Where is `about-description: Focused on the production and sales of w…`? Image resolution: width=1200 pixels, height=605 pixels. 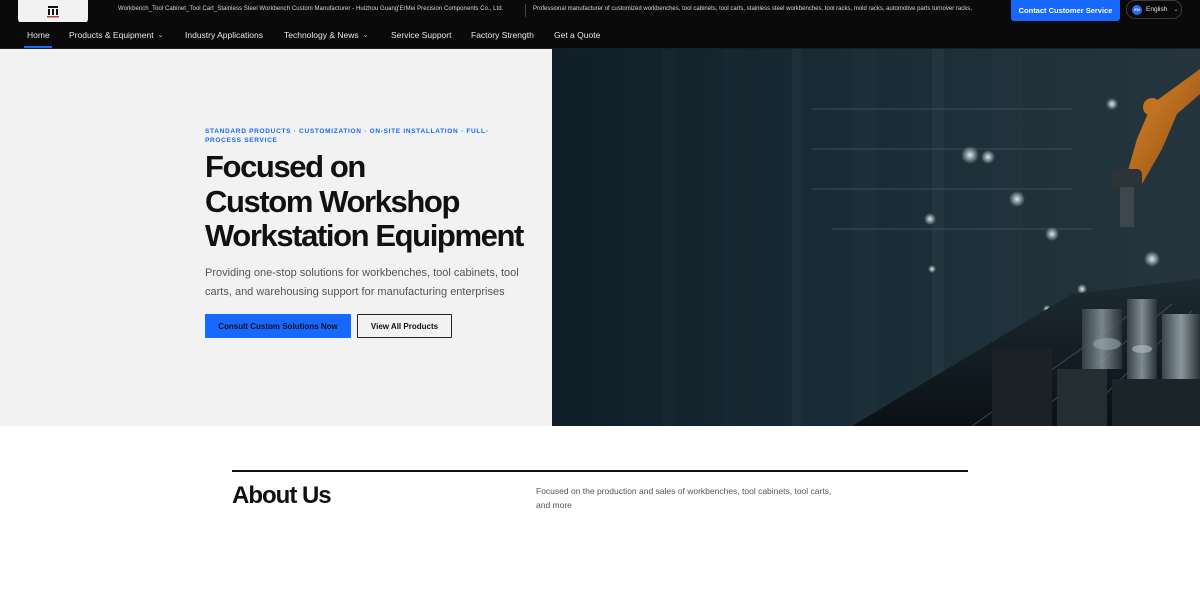
about-description: Focused on the production and sales of w… is located at coordinates (684, 498).